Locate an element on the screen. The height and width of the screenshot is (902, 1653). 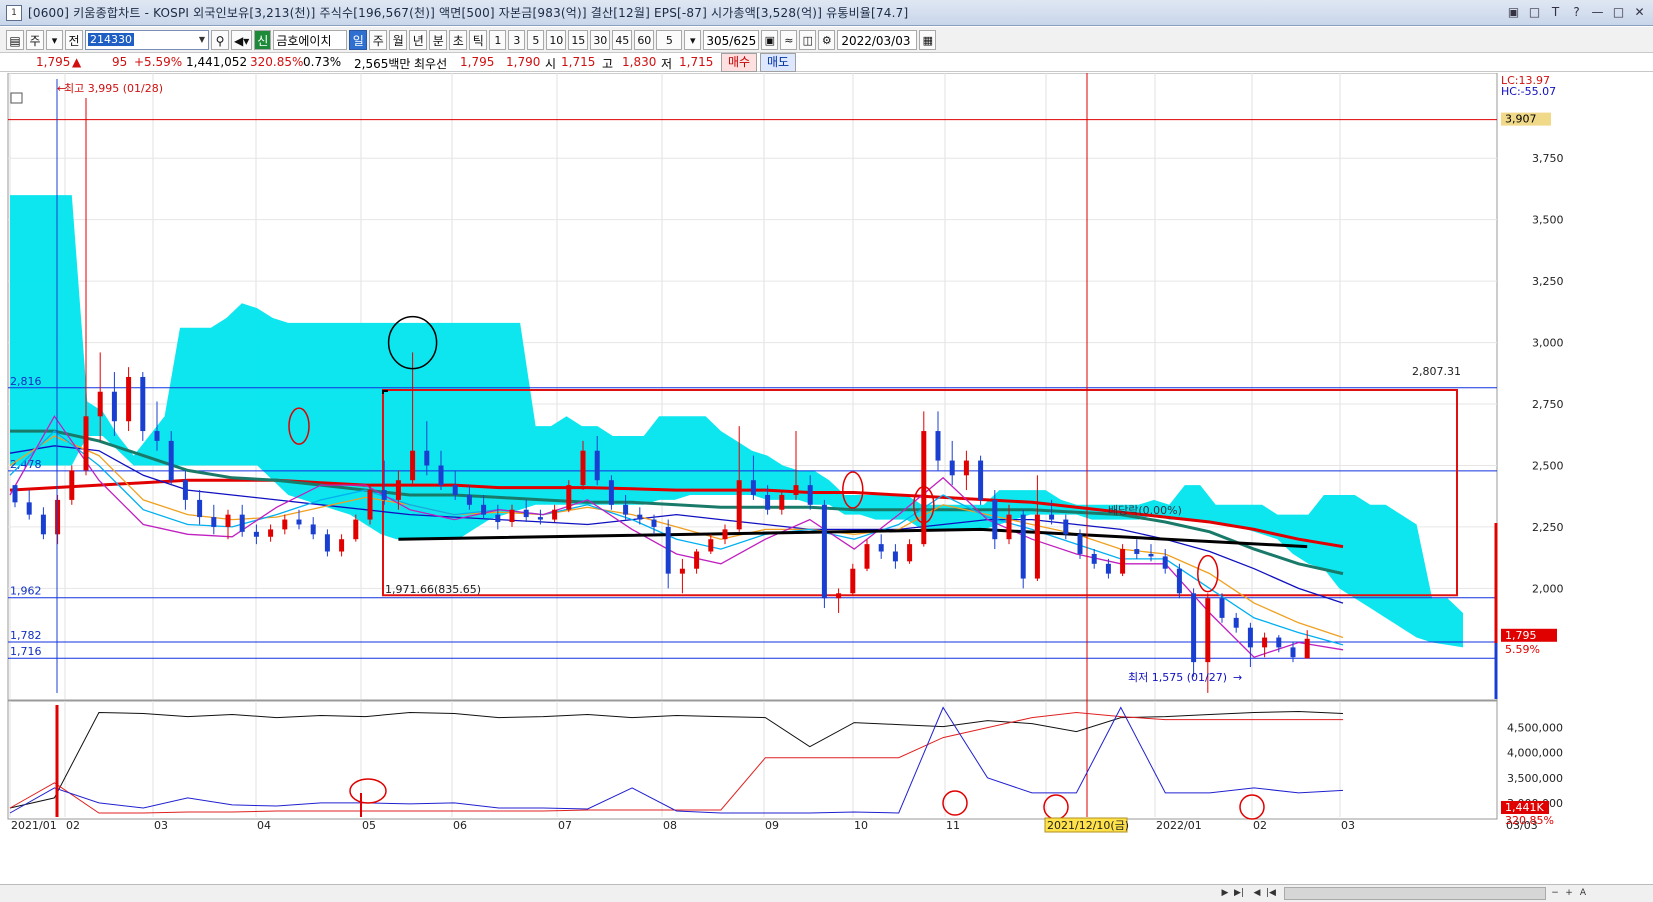
price-change: 95 is located at coordinates (120, 62).